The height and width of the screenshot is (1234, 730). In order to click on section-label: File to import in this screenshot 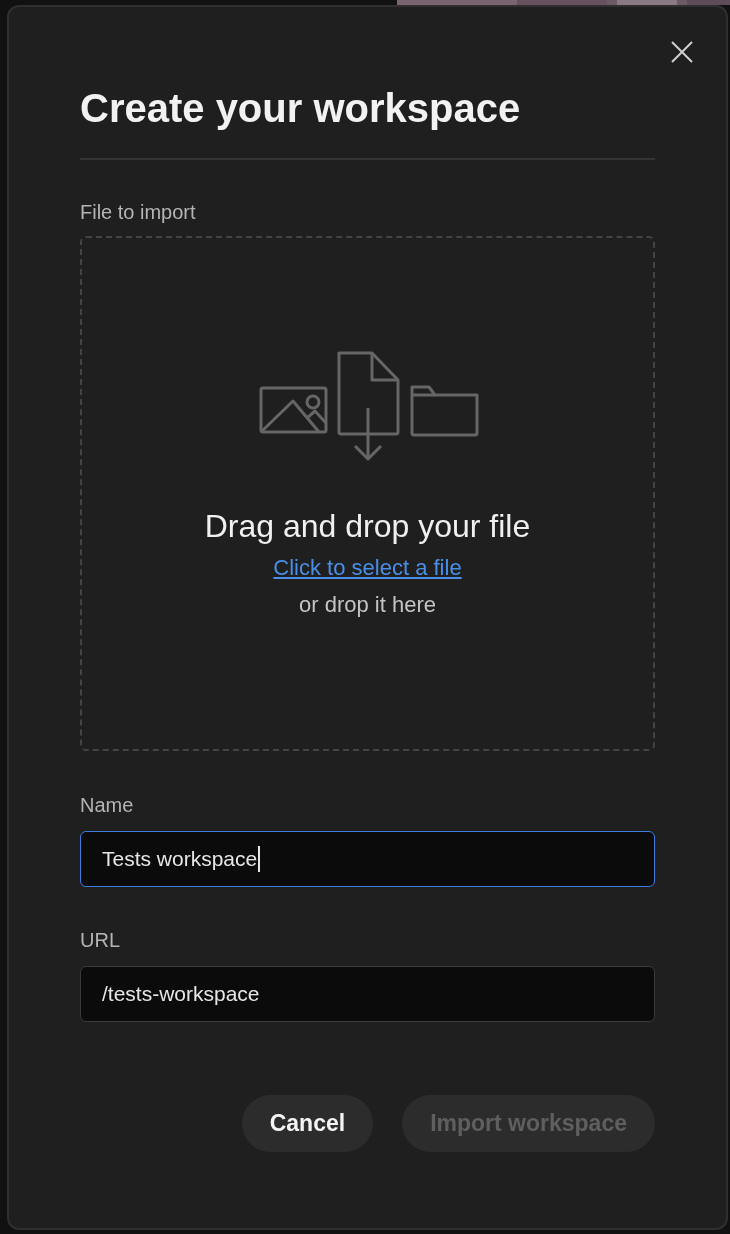, I will do `click(138, 212)`.